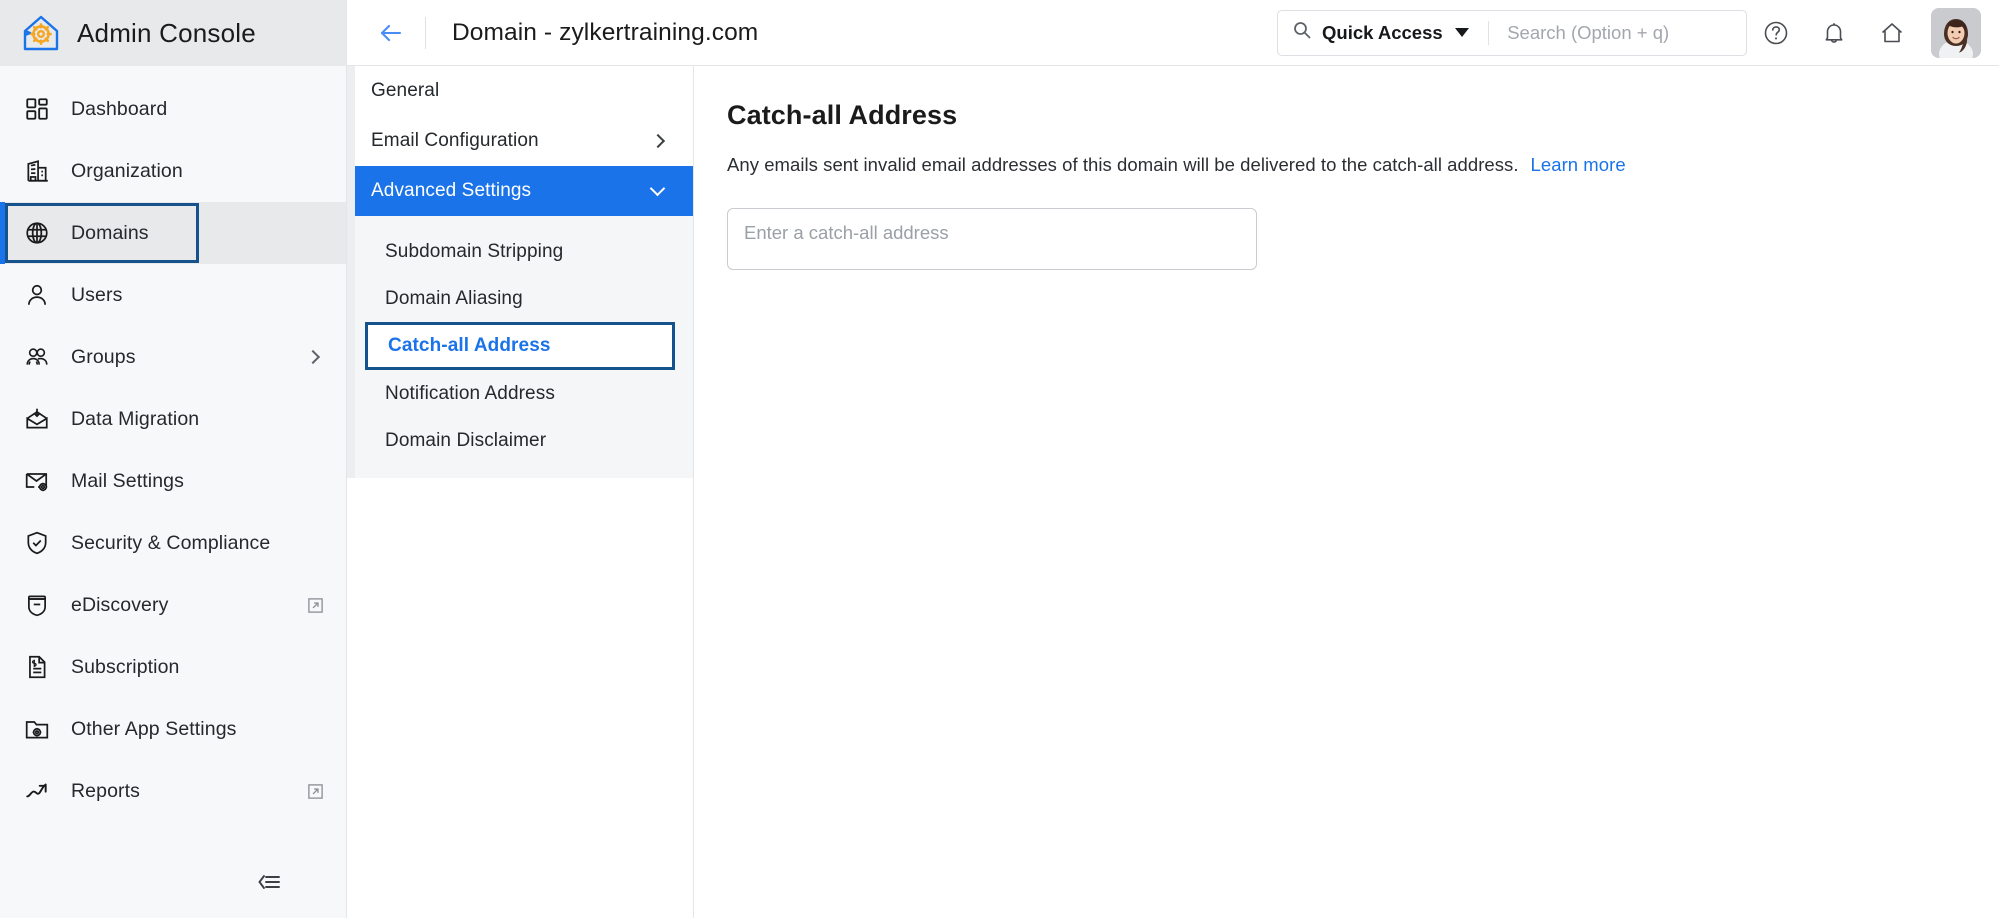 This screenshot has width=1999, height=918. I want to click on content-title: Catch-all Address, so click(842, 115).